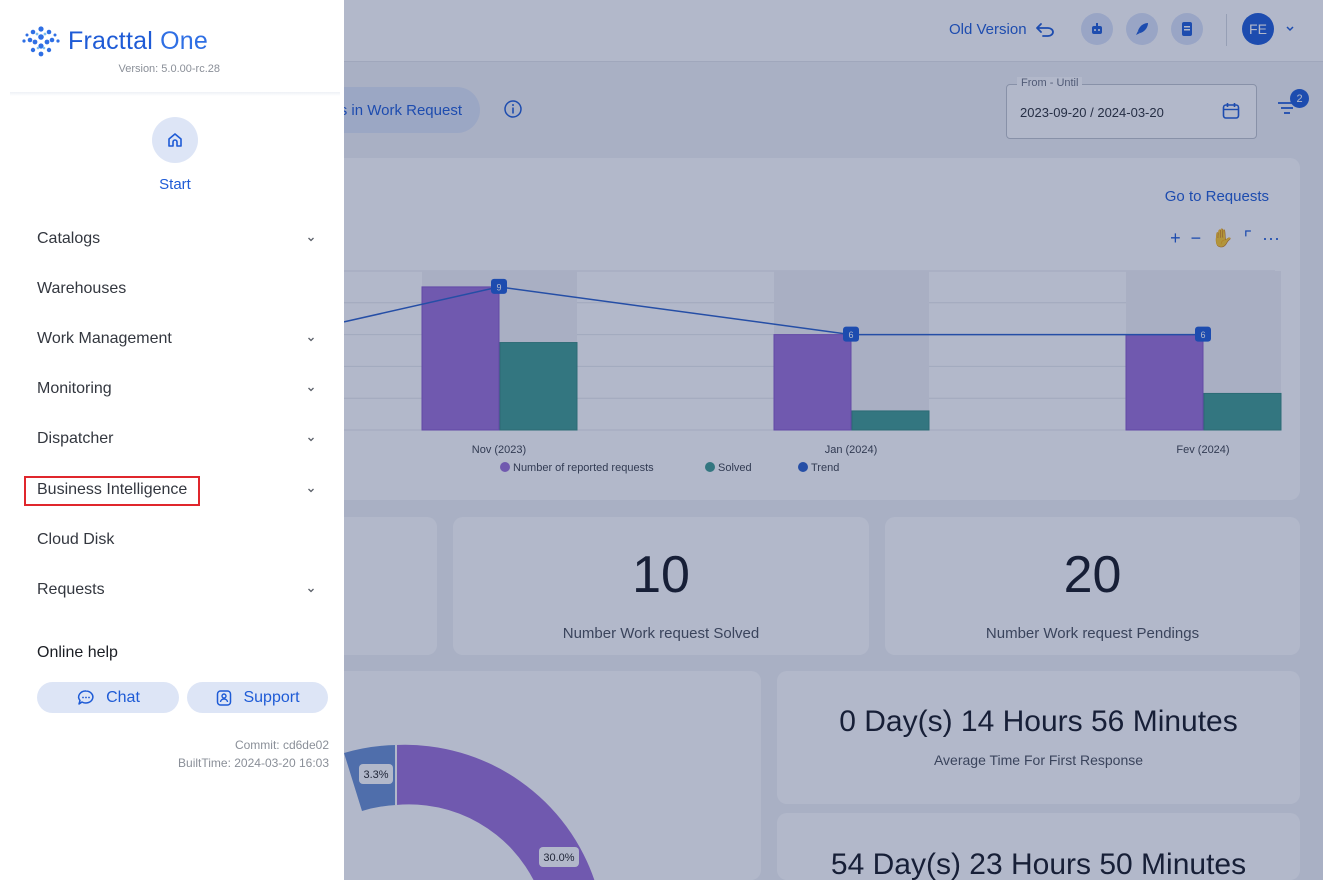 The height and width of the screenshot is (880, 1323). Describe the element at coordinates (74, 388) in the screenshot. I see `sidebar-item-label: Monitoring` at that location.